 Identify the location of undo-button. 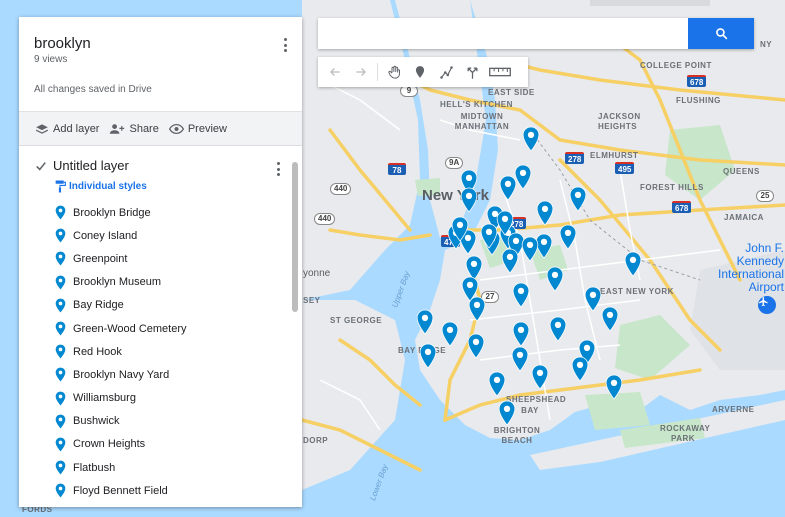
(335, 72).